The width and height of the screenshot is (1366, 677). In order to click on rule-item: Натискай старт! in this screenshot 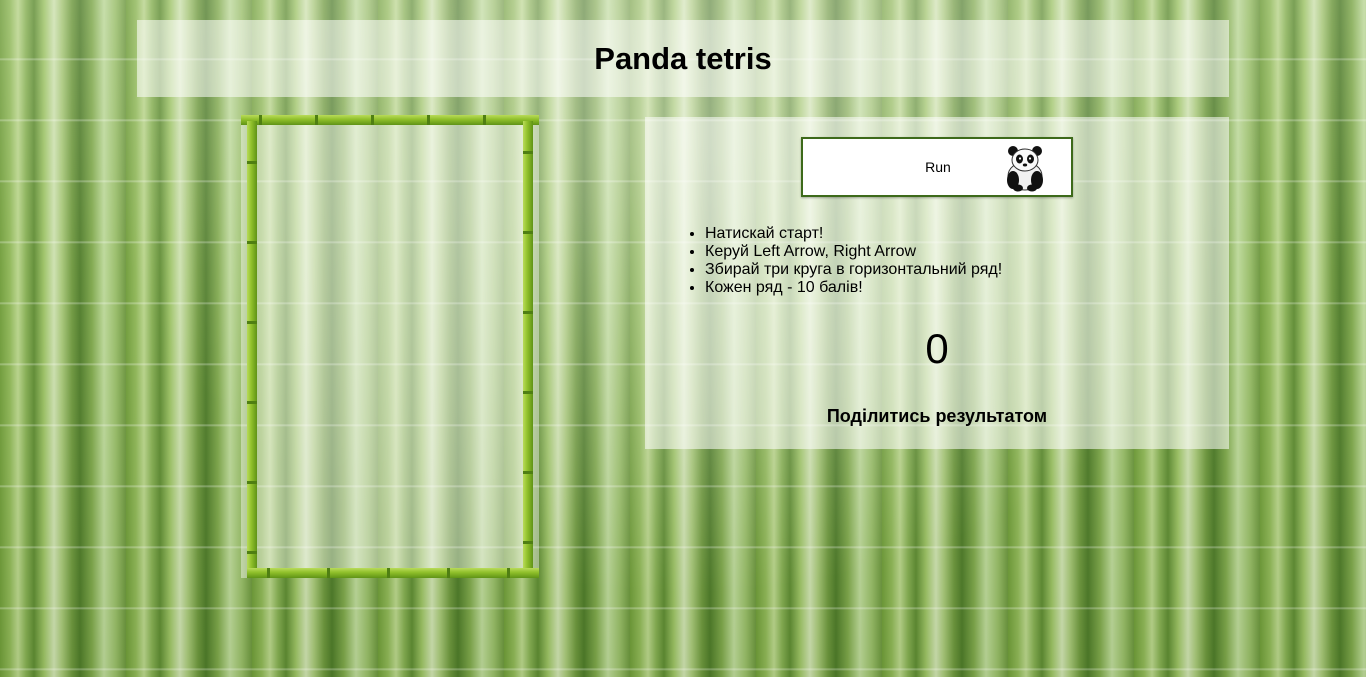, I will do `click(853, 234)`.